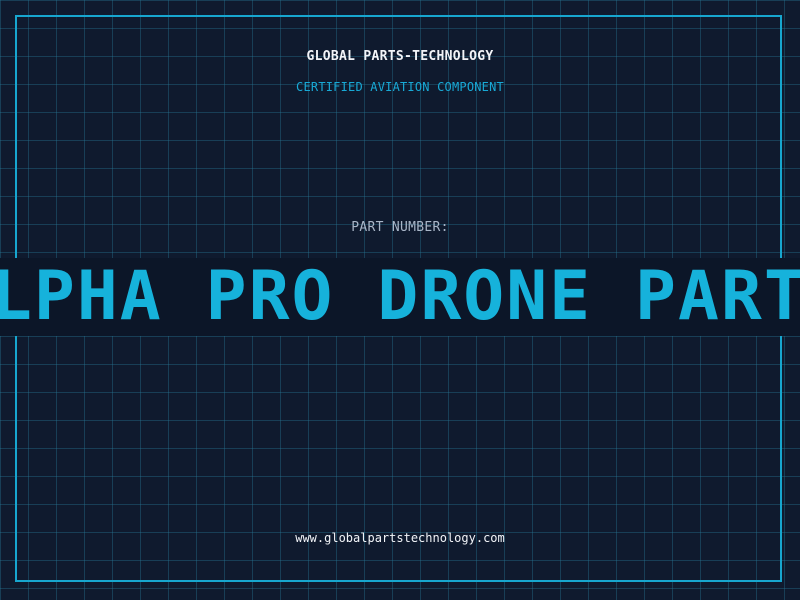  I want to click on company-name: GLOBAL PARTS-TECHNOLOGY, so click(400, 56).